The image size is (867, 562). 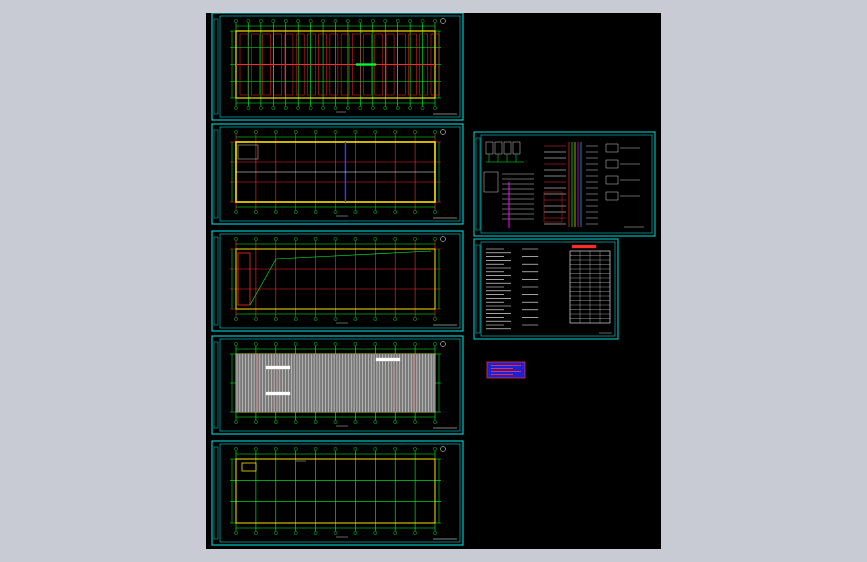 What do you see at coordinates (546, 289) in the screenshot?
I see `sheet-notes-table` at bounding box center [546, 289].